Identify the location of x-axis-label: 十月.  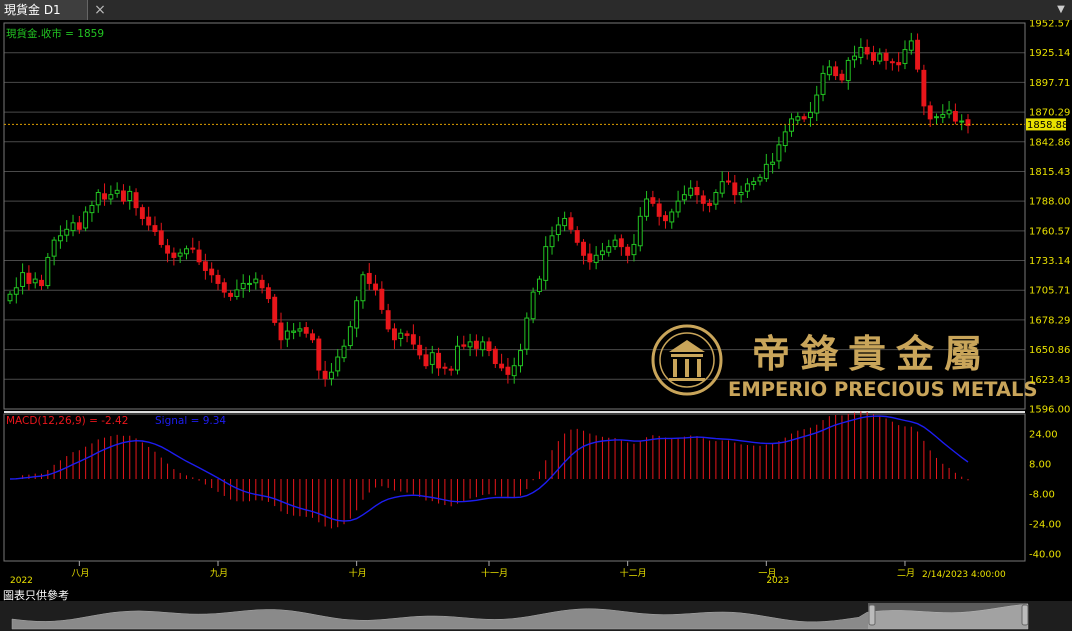
(358, 573).